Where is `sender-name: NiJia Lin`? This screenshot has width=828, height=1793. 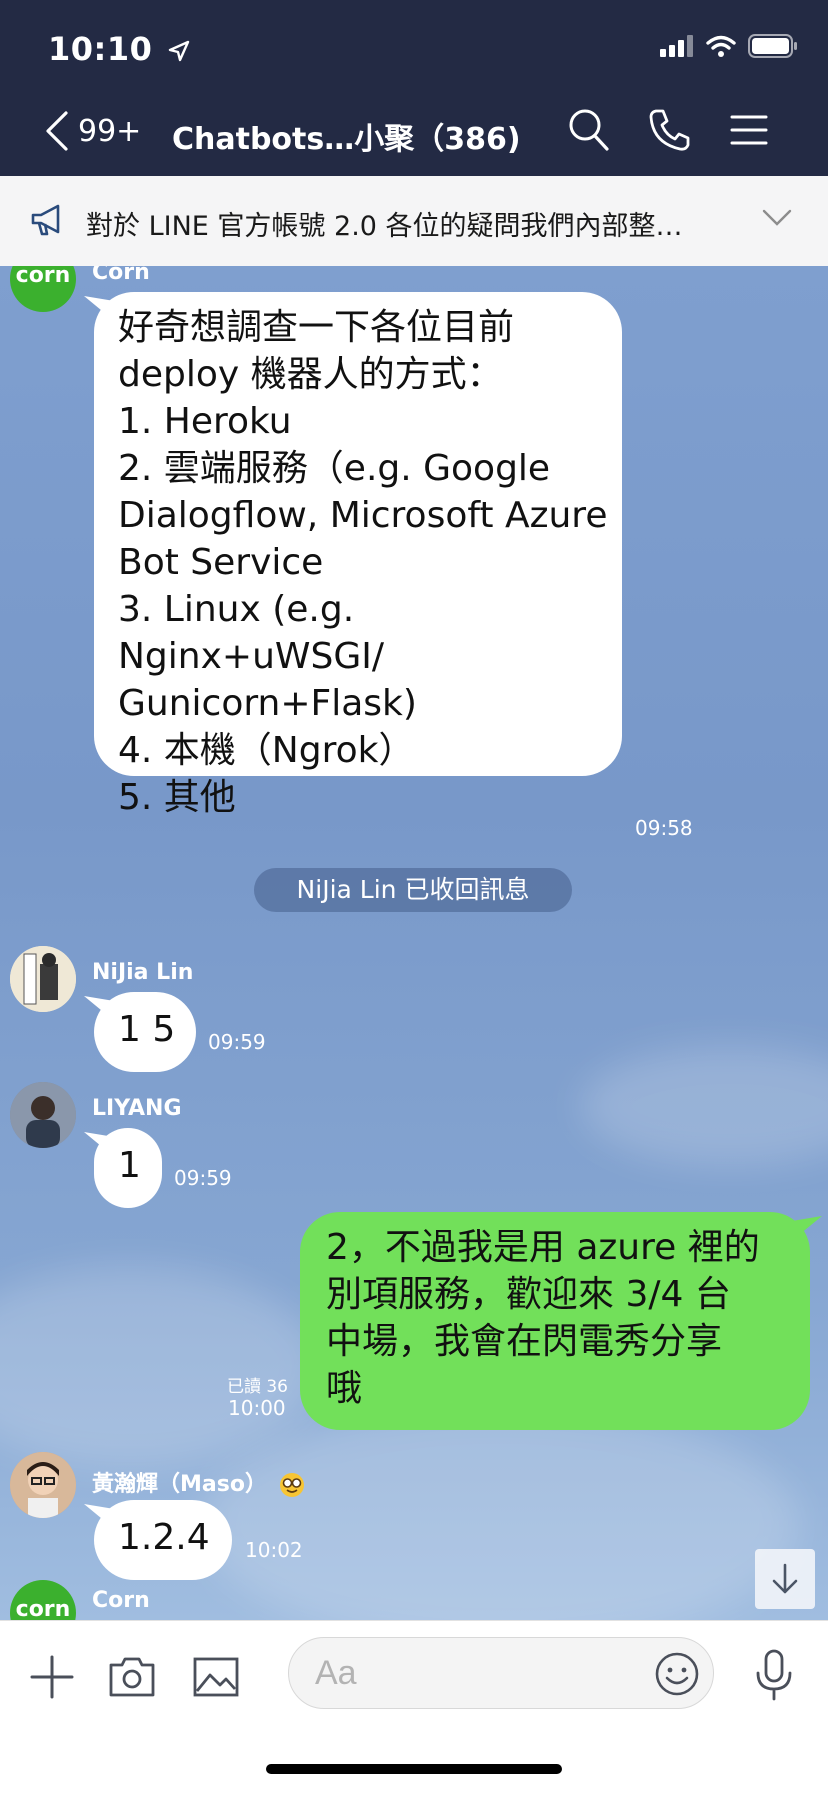 sender-name: NiJia Lin is located at coordinates (143, 972).